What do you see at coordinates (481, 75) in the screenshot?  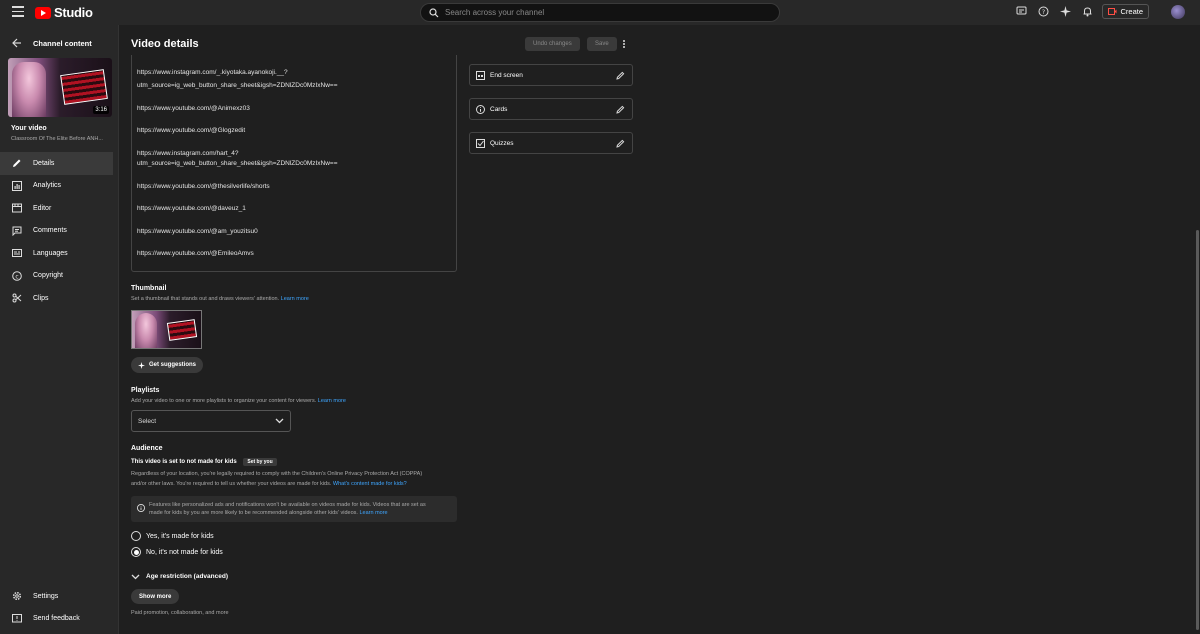 I see `end-screen-icon` at bounding box center [481, 75].